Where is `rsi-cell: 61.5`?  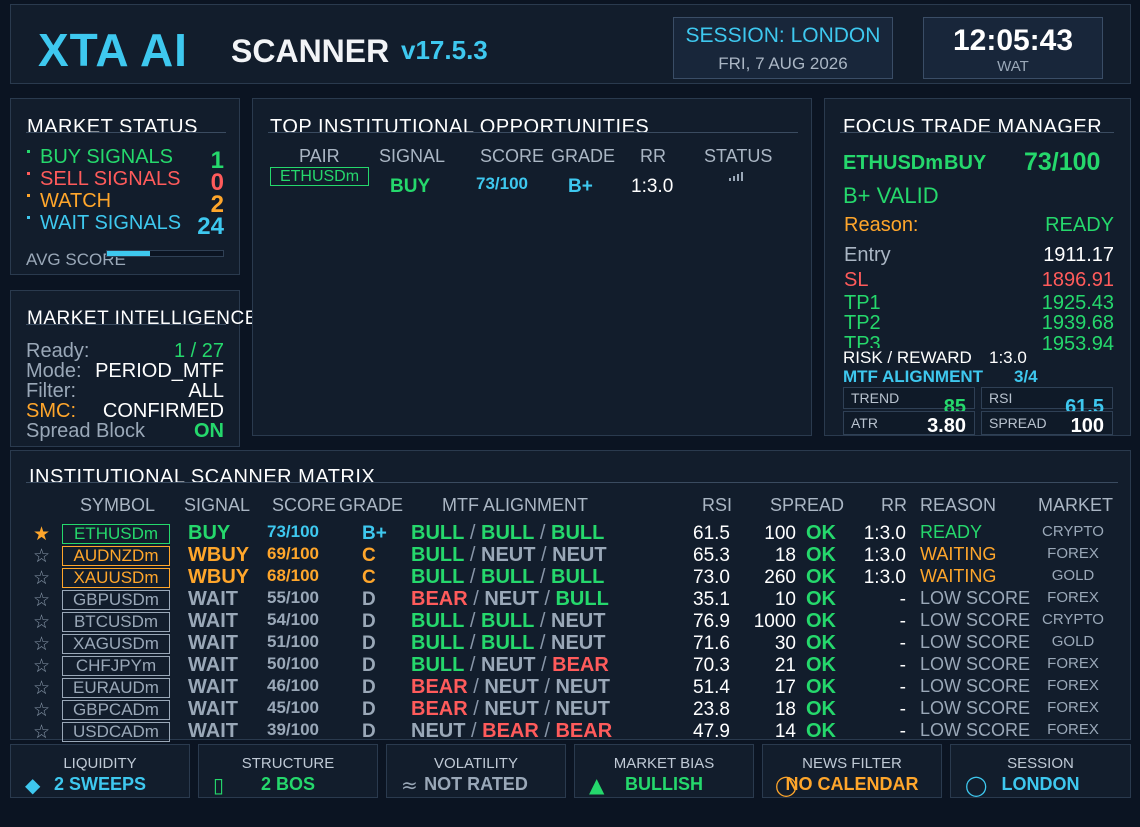
rsi-cell: 61.5 is located at coordinates (711, 533).